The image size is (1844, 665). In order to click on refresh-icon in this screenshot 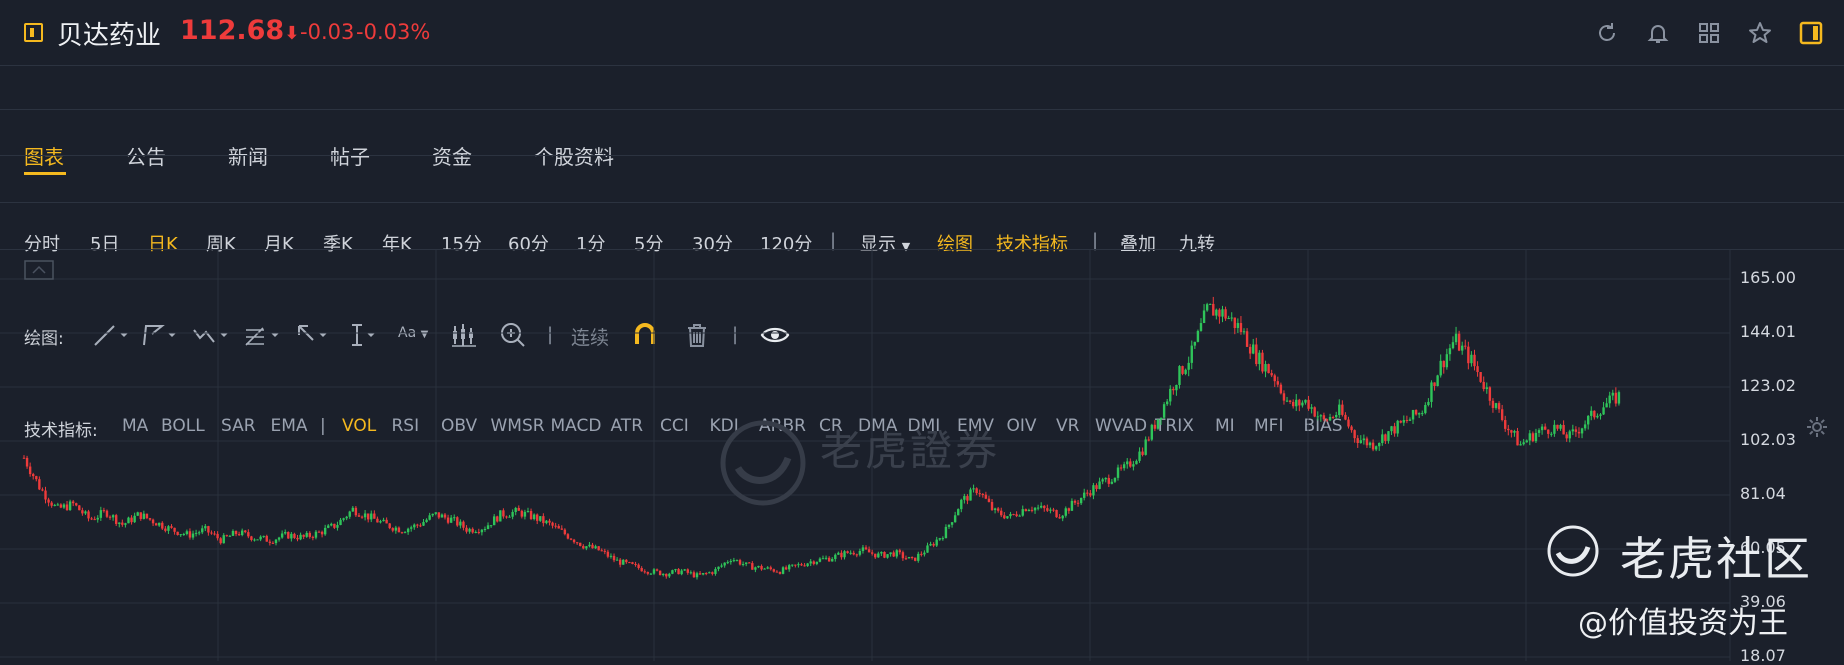, I will do `click(1607, 33)`.